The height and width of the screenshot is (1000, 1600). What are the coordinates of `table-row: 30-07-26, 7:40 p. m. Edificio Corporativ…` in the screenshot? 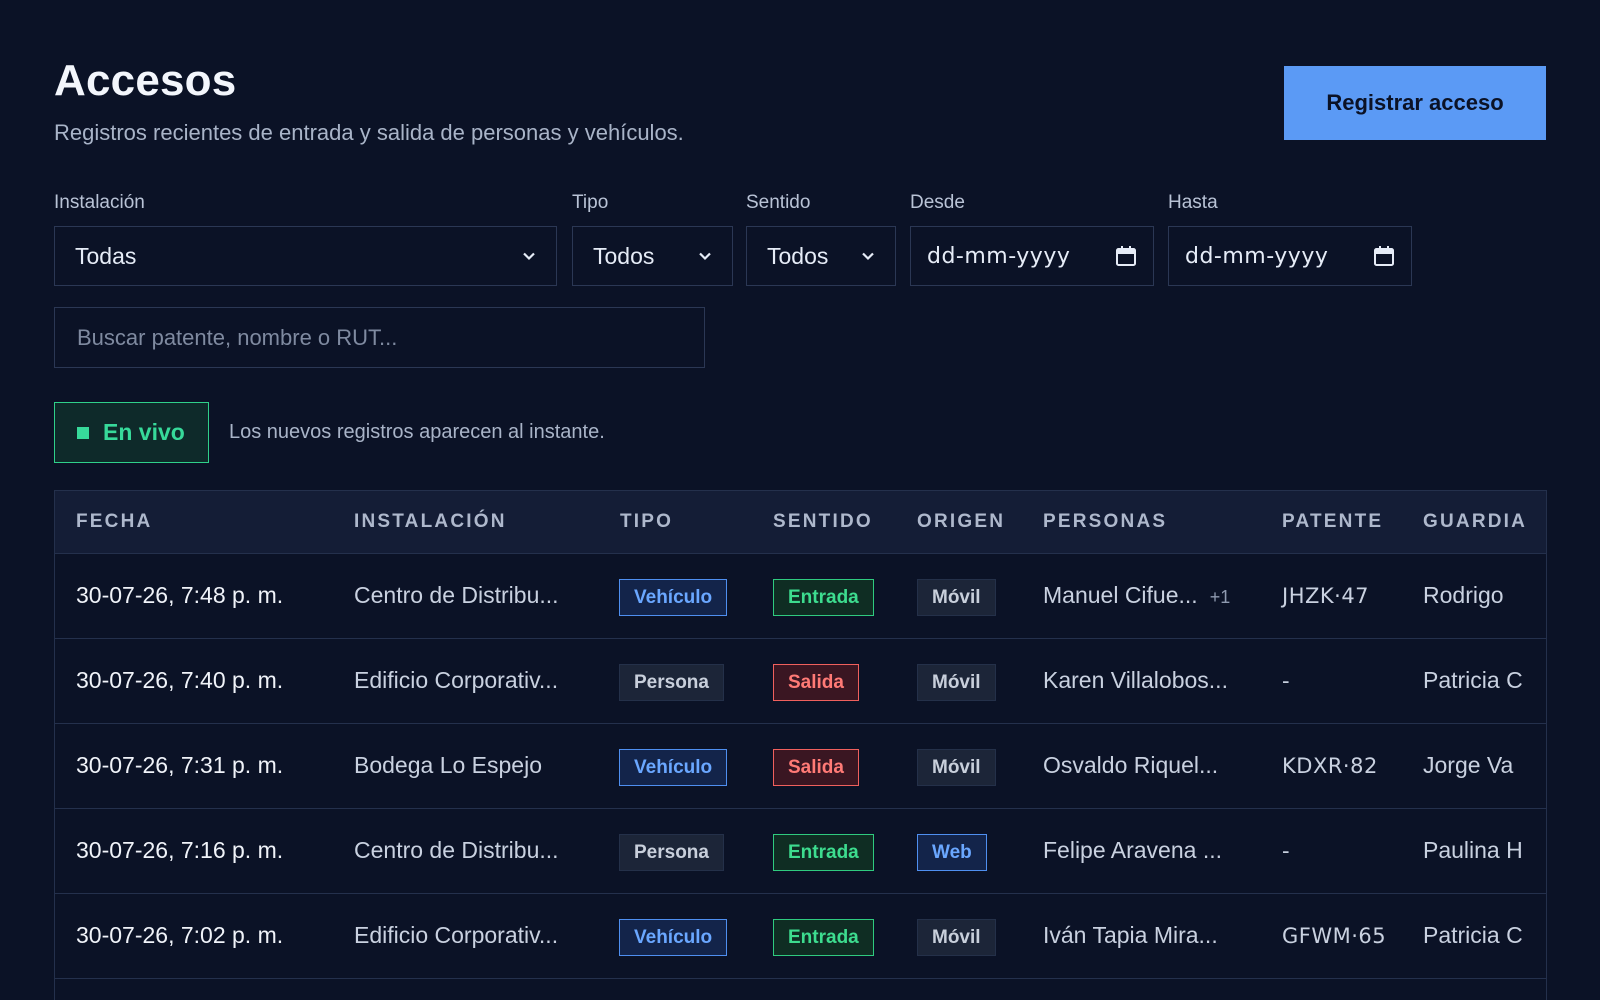 It's located at (800, 681).